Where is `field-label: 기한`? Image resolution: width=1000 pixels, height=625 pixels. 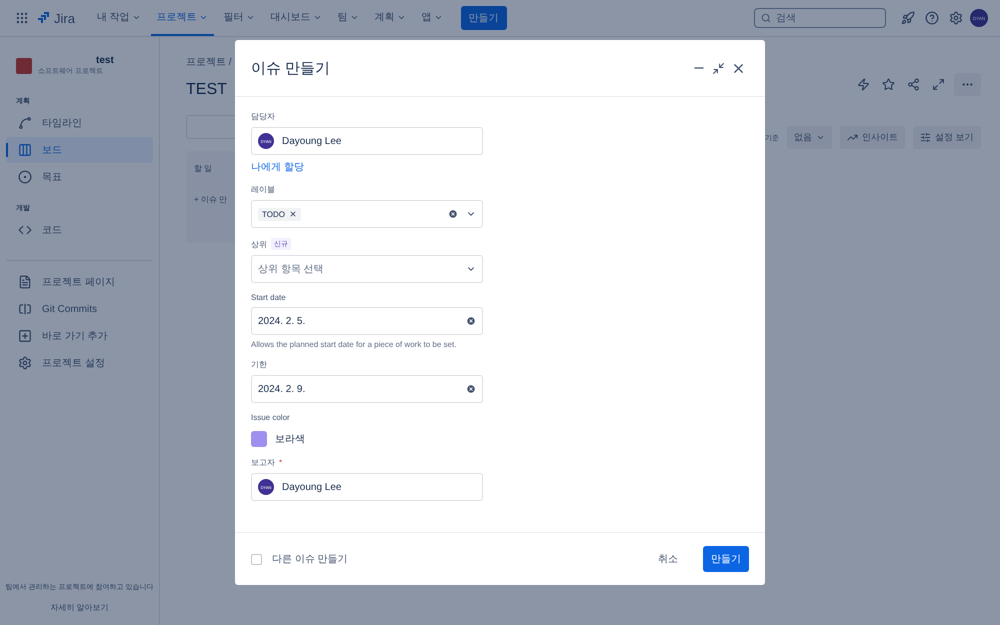 field-label: 기한 is located at coordinates (259, 364).